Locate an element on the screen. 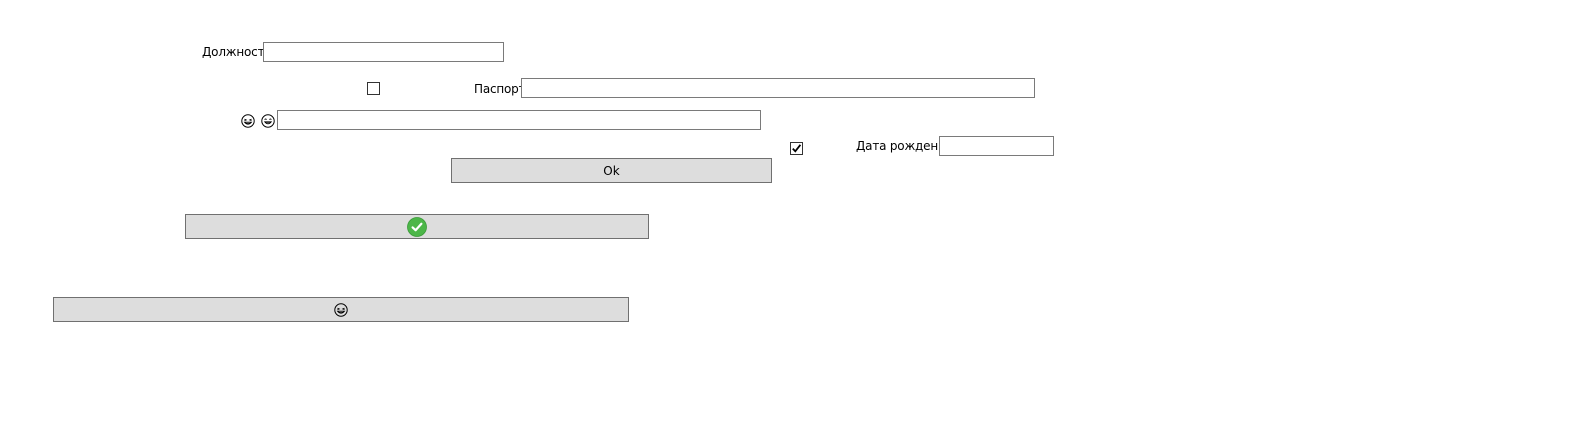  checkbox-checked is located at coordinates (796, 148).